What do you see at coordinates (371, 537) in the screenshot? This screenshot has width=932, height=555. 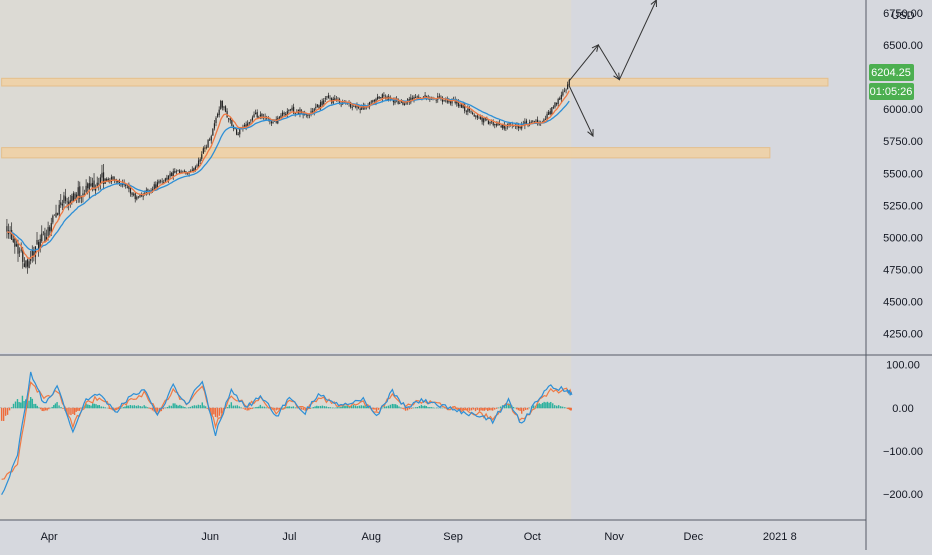 I see `date-axis-tick: Aug` at bounding box center [371, 537].